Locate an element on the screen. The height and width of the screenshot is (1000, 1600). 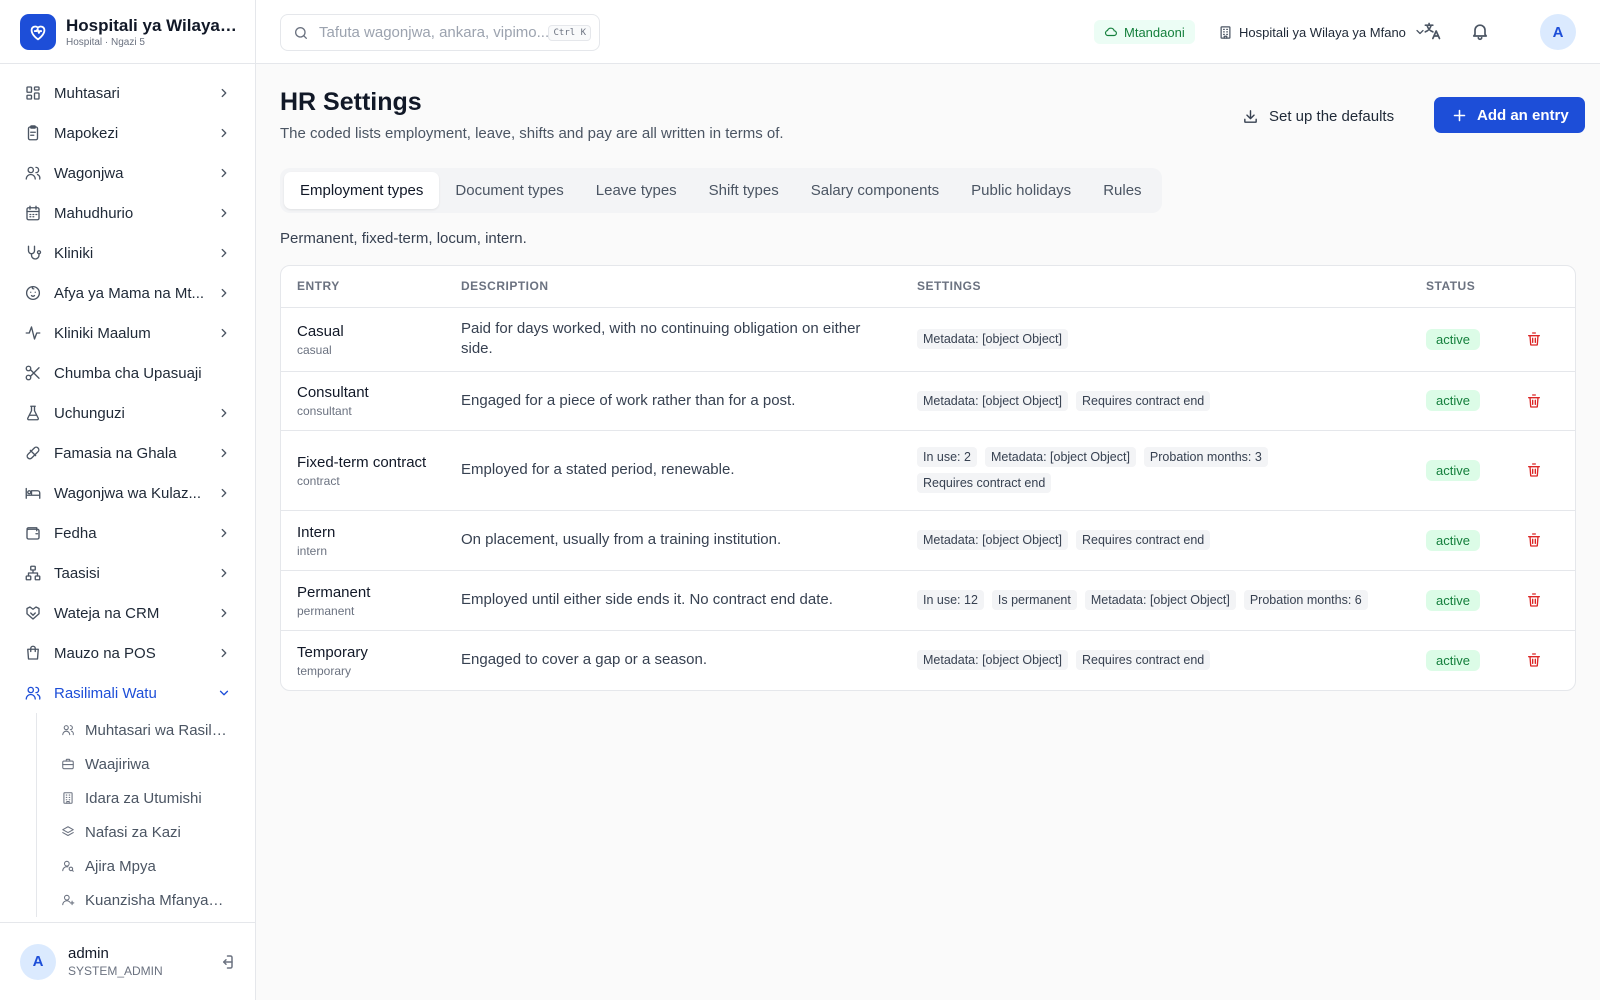
column-header-settings: SETTINGS is located at coordinates (1155, 287).